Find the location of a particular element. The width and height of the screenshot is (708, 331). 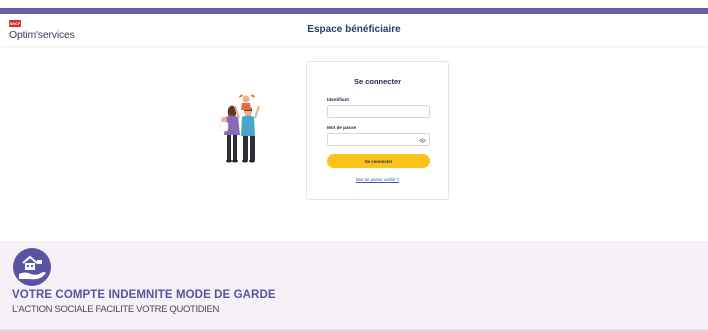

eye-icon is located at coordinates (422, 140).